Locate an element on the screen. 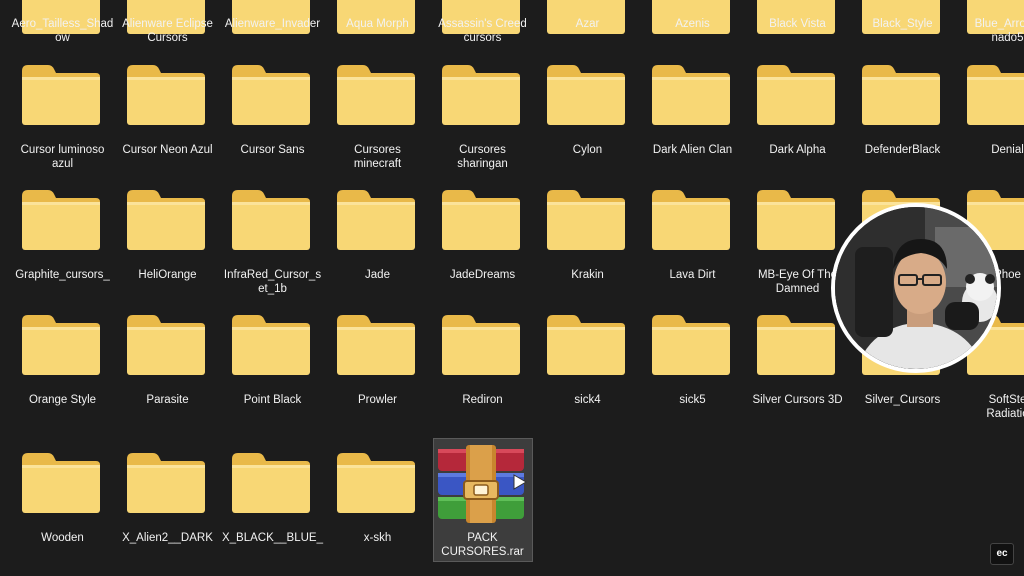  folder-item: sick4 is located at coordinates (576, 203).